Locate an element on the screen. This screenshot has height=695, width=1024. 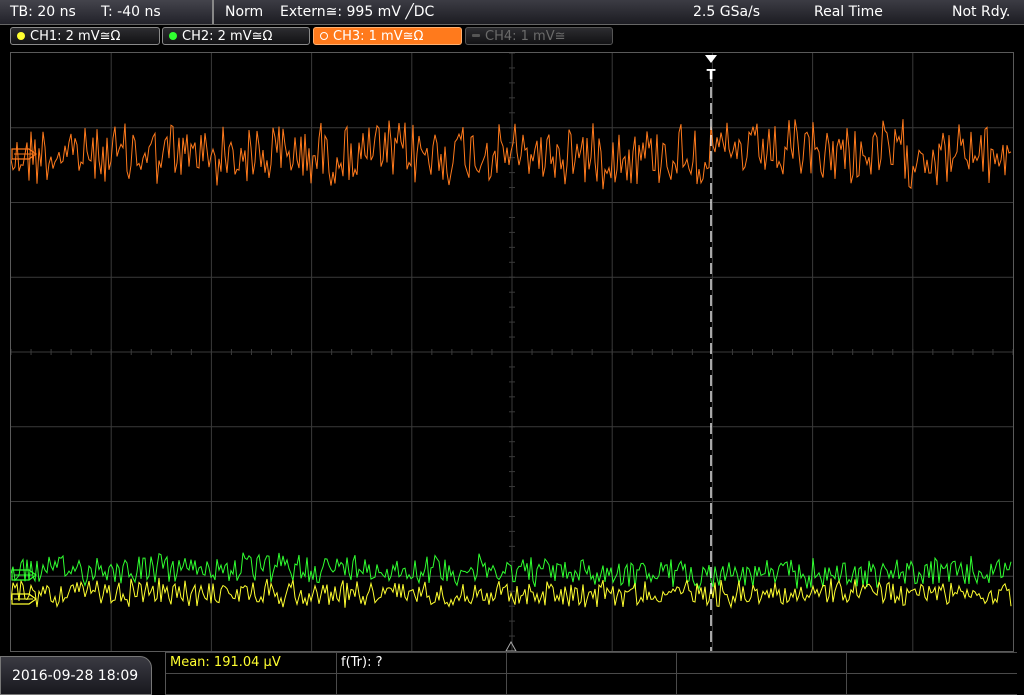
channel-3-button: CH3: 1 mV≅Ω is located at coordinates (387, 36).